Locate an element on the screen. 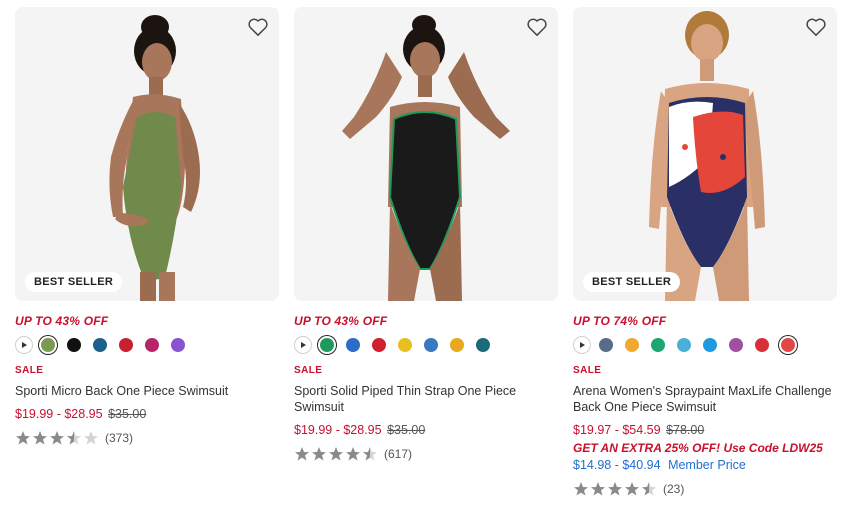 The width and height of the screenshot is (846, 514). rating: (23) is located at coordinates (705, 489).